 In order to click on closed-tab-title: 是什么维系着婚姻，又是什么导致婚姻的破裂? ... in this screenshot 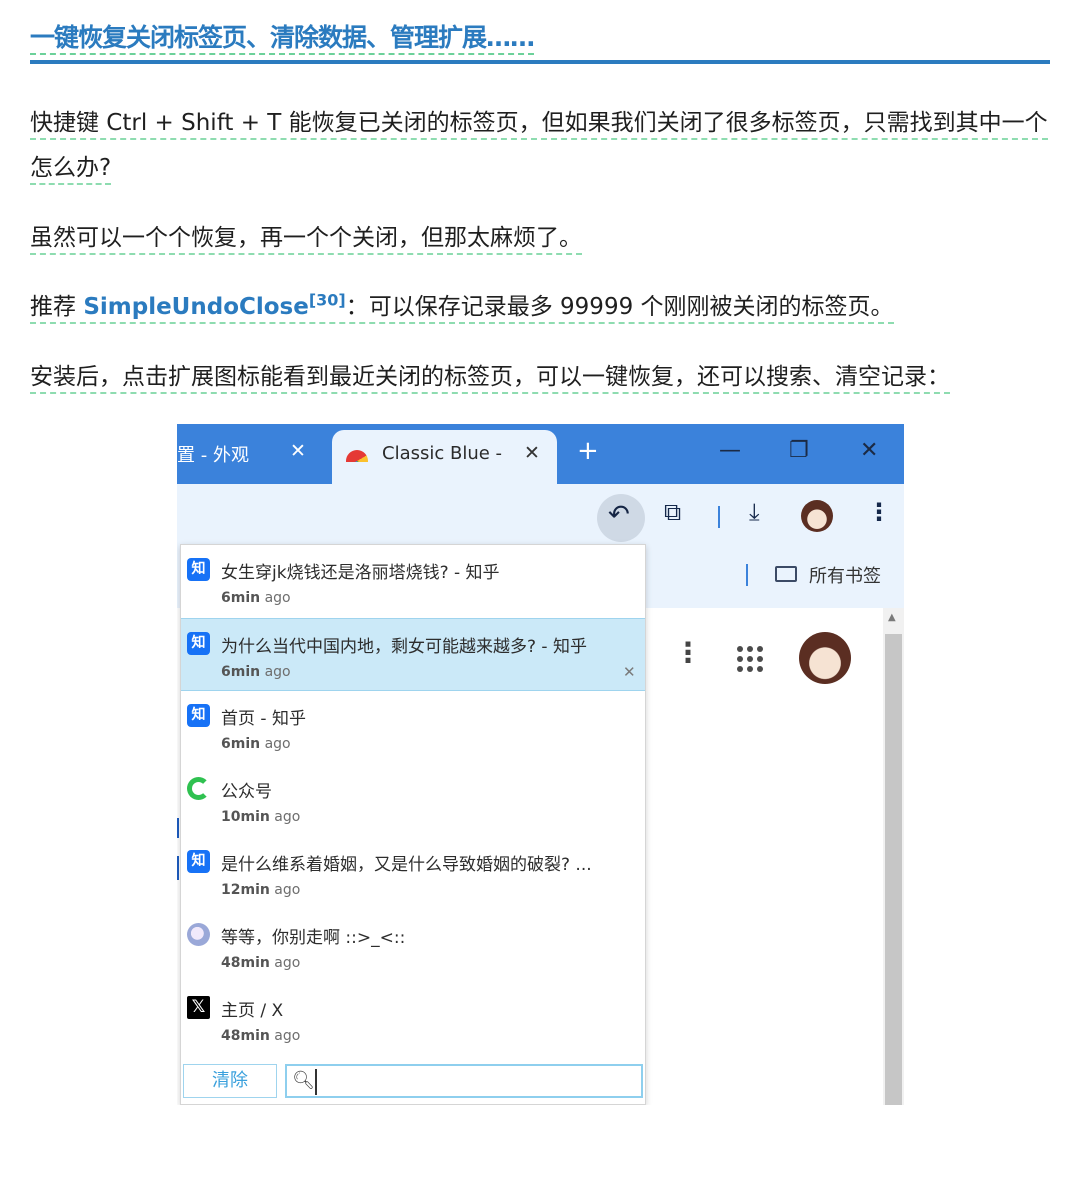, I will do `click(406, 865)`.